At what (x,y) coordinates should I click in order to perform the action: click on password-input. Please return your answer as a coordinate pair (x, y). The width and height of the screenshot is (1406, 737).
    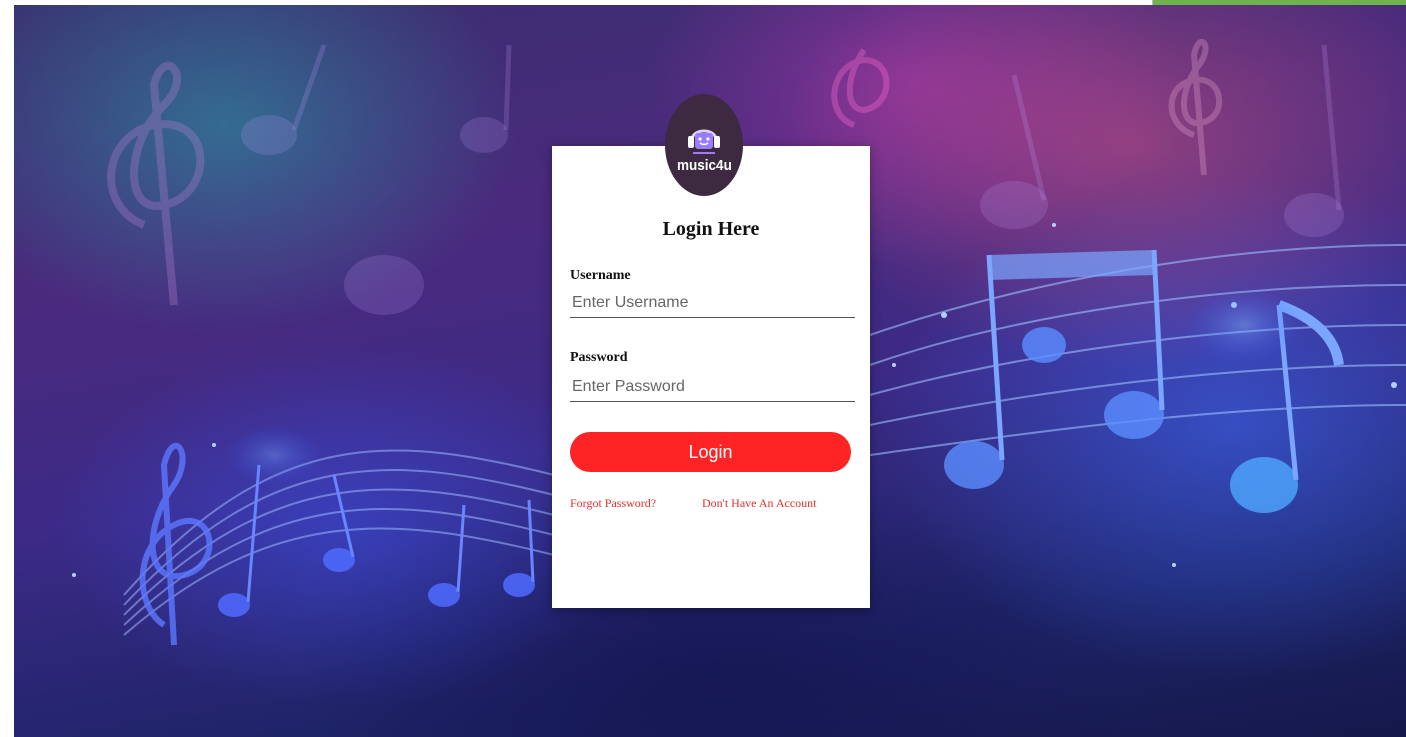
    Looking at the image, I should click on (712, 387).